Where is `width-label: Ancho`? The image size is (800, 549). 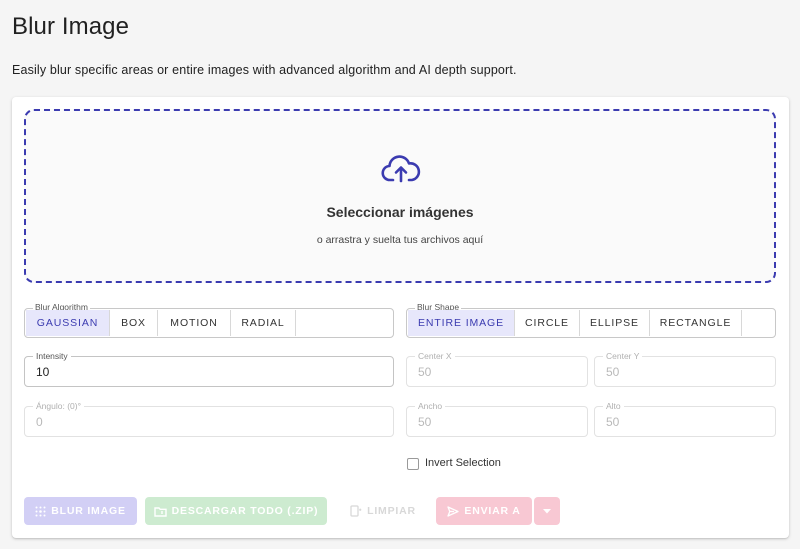
width-label: Ancho is located at coordinates (430, 406).